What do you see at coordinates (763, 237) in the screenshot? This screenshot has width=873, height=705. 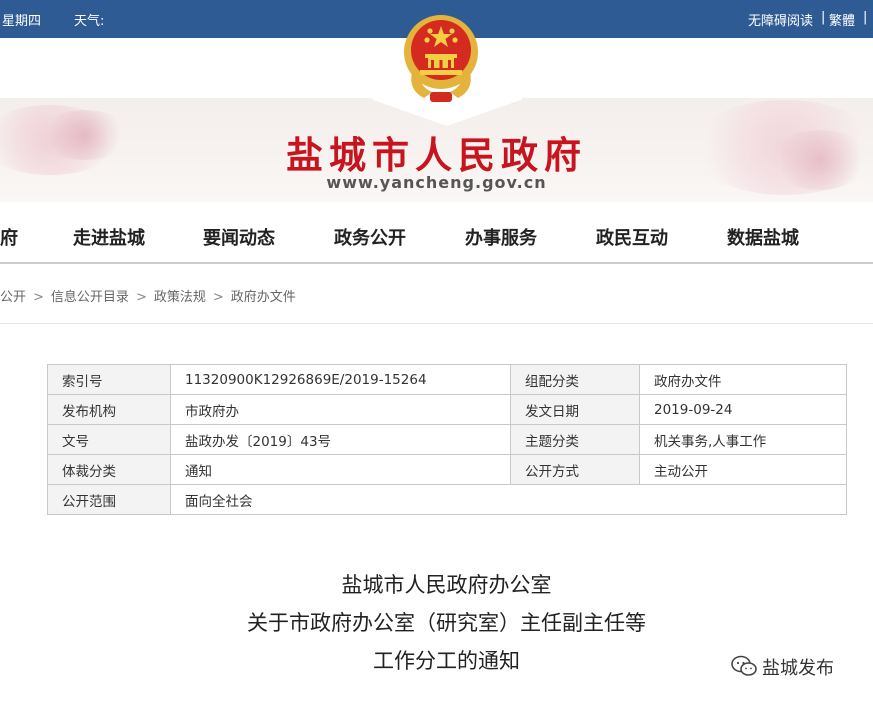 I see `nav-item-data: 数据盐城` at bounding box center [763, 237].